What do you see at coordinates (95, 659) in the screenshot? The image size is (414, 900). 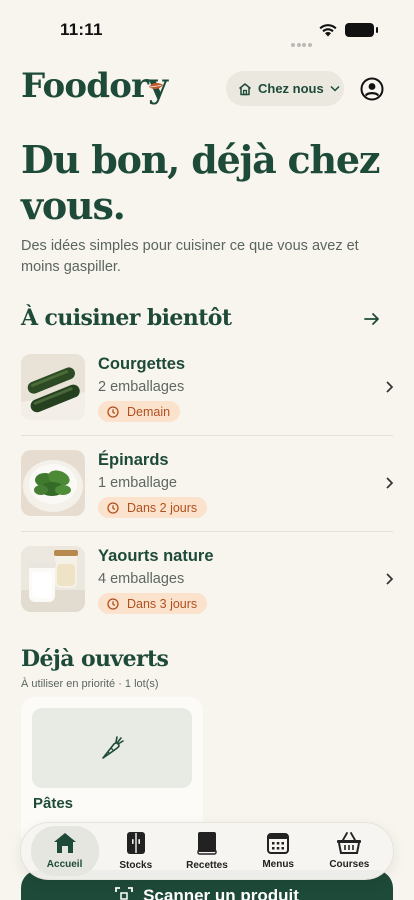 I see `section-title-opened: Déjà ouverts` at bounding box center [95, 659].